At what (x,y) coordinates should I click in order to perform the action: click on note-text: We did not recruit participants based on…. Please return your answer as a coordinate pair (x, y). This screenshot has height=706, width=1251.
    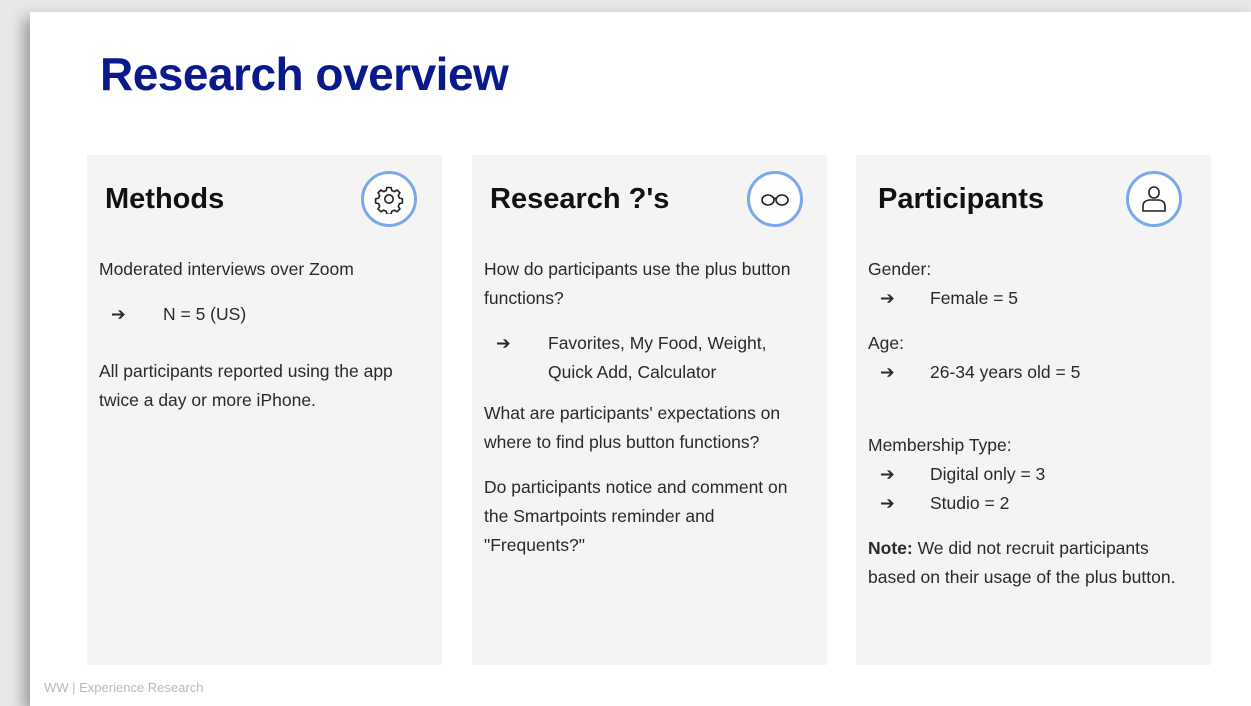
    Looking at the image, I should click on (1022, 562).